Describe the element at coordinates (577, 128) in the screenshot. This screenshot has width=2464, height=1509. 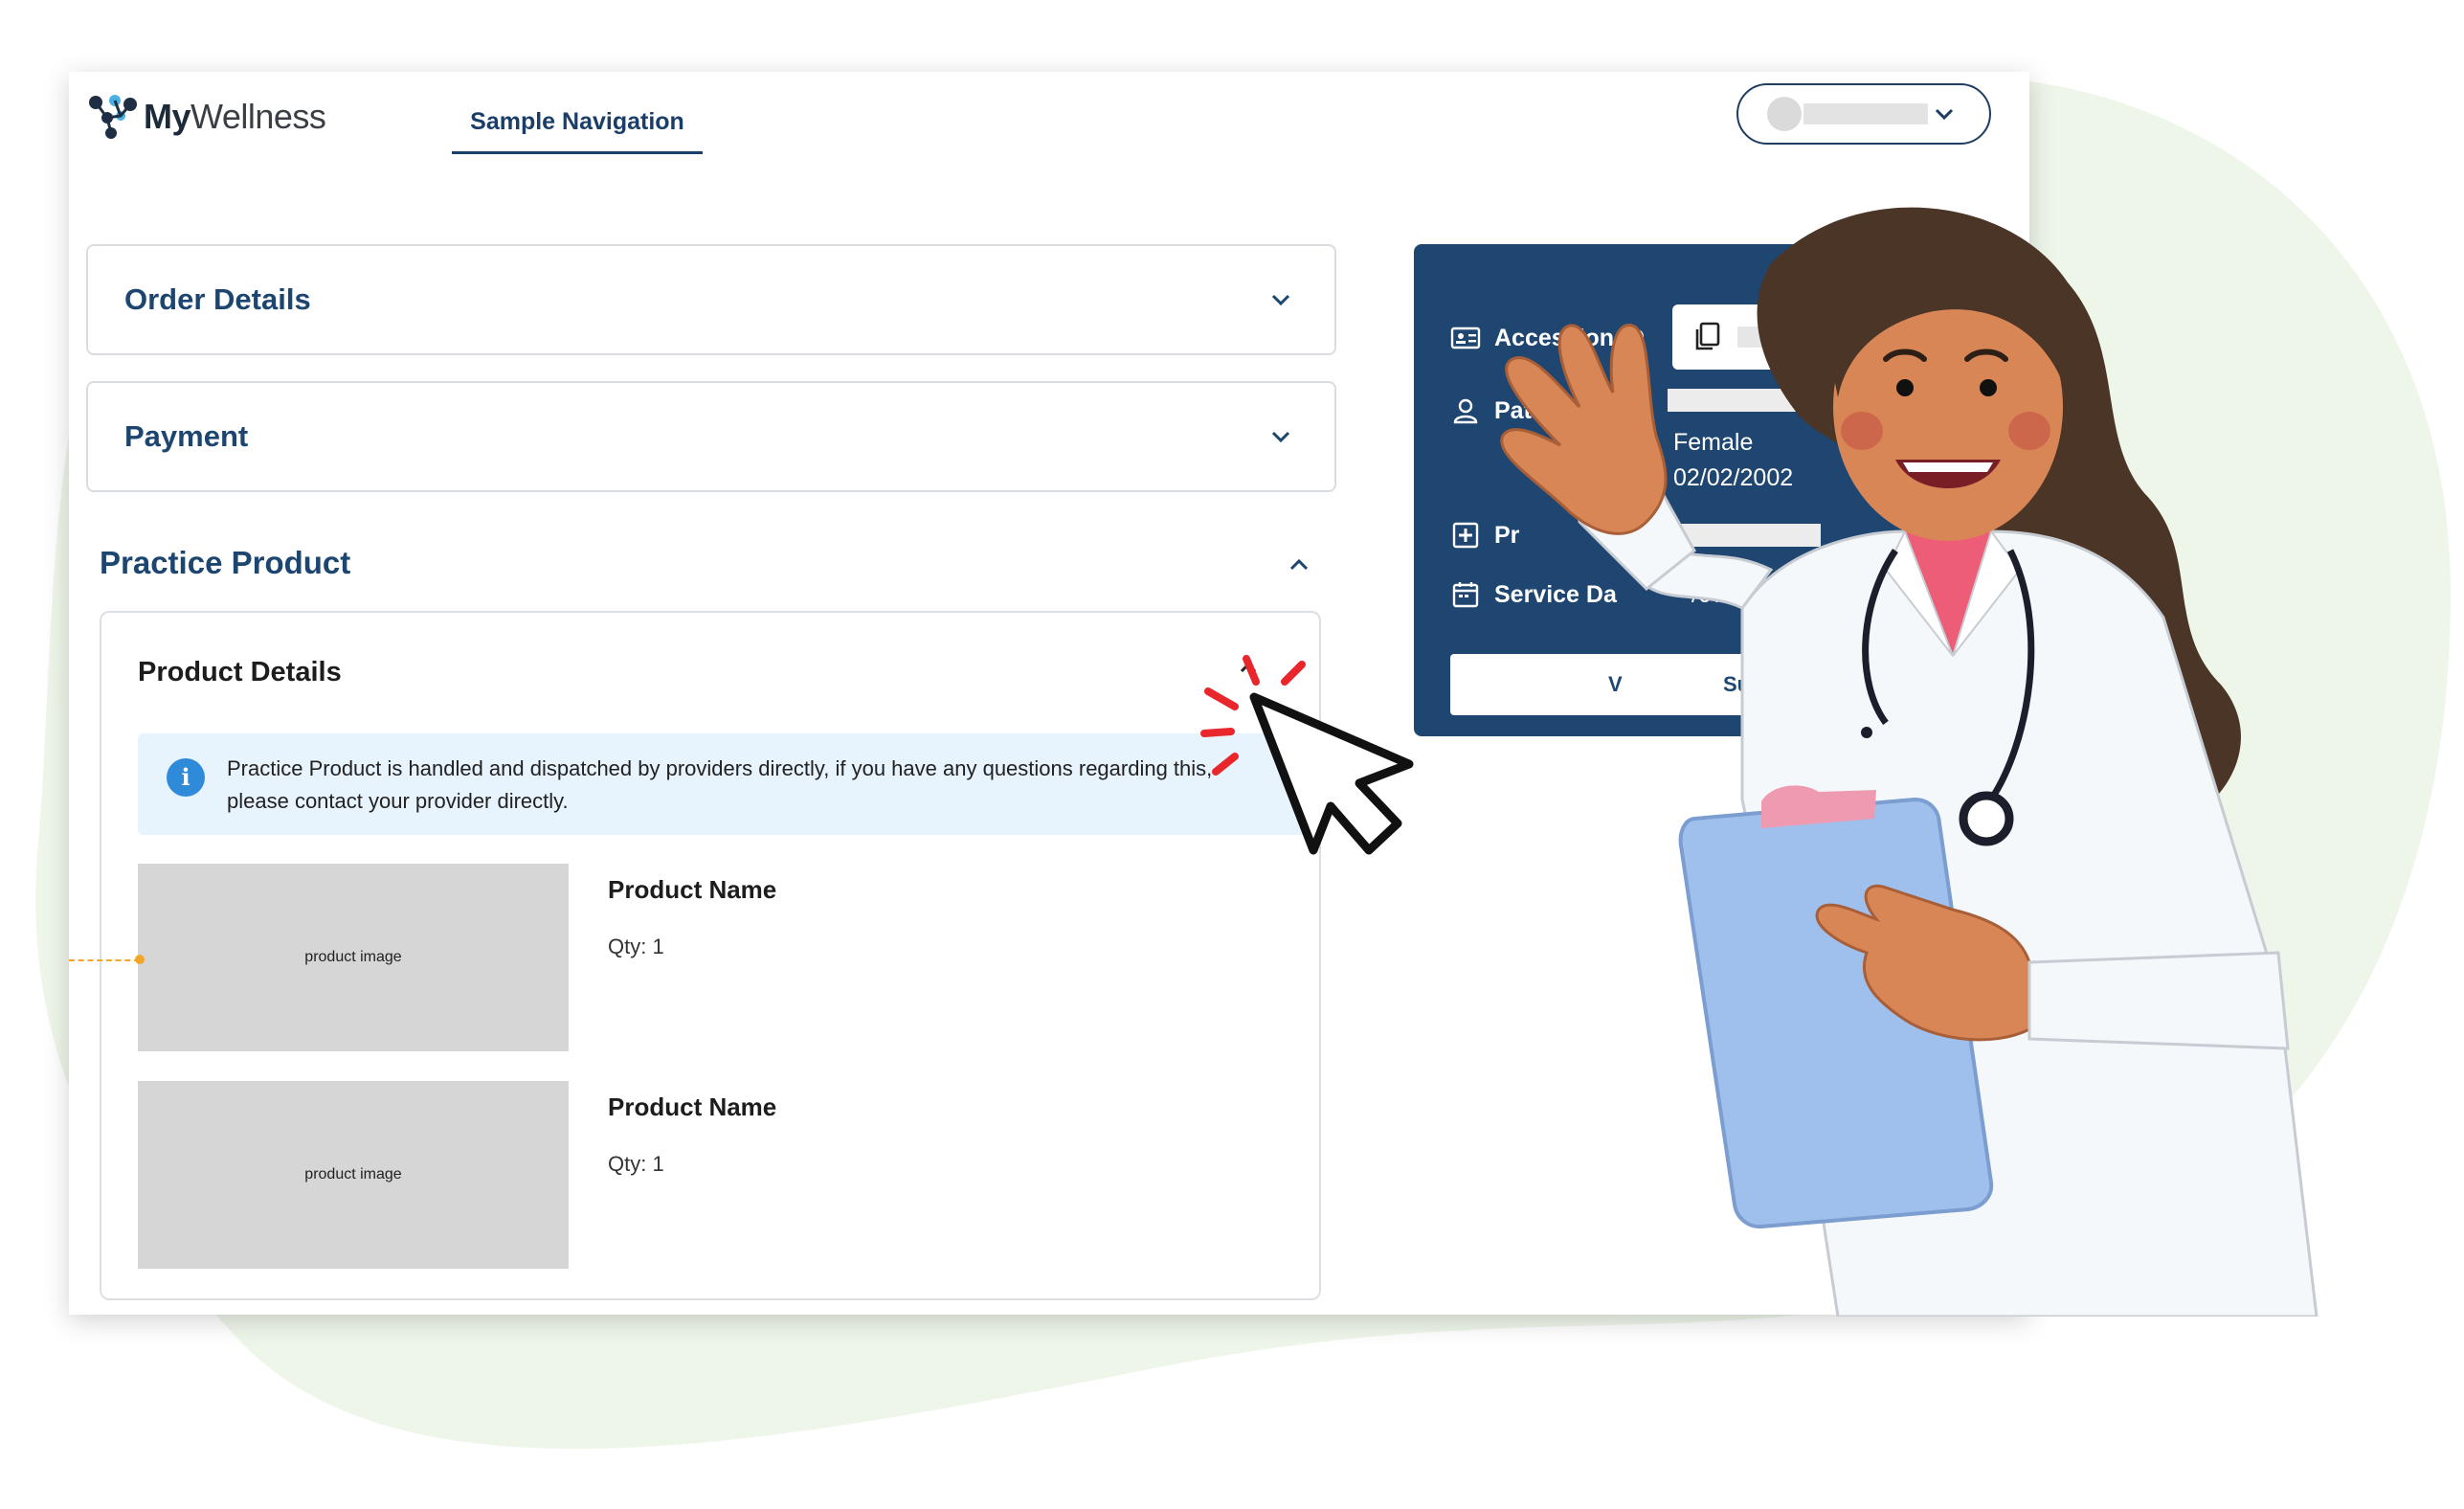
I see `tab-sample-navigation: Sample Navigation` at that location.